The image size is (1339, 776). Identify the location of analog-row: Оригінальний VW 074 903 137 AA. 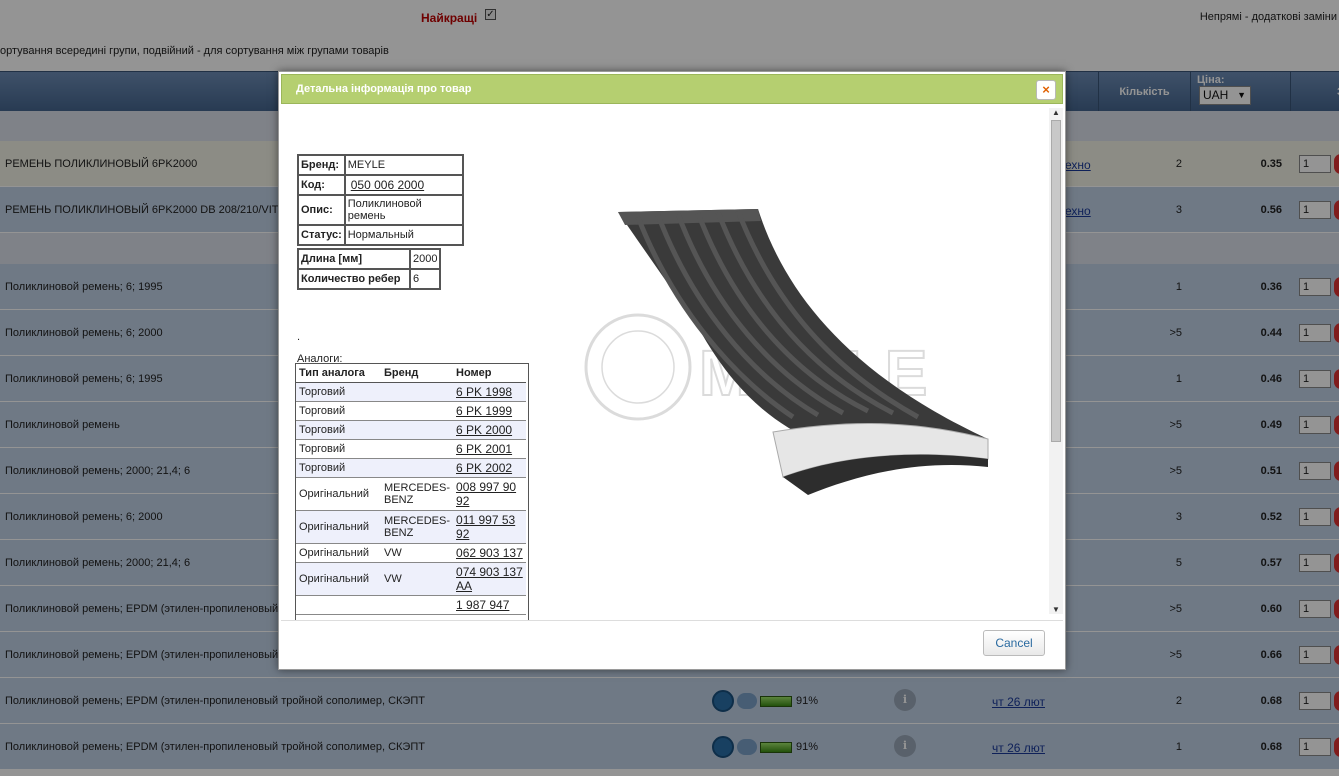
(411, 579).